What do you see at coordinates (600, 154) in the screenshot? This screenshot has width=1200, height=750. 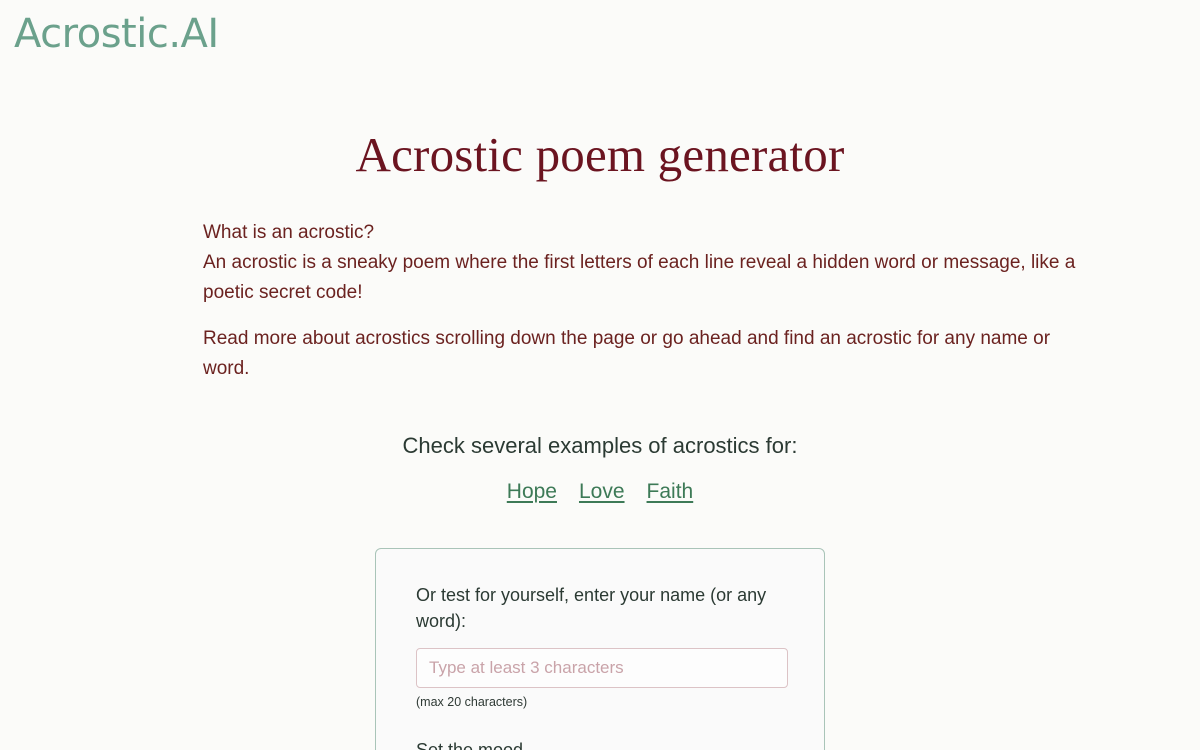 I see `page-title: Acrostic poem generator` at bounding box center [600, 154].